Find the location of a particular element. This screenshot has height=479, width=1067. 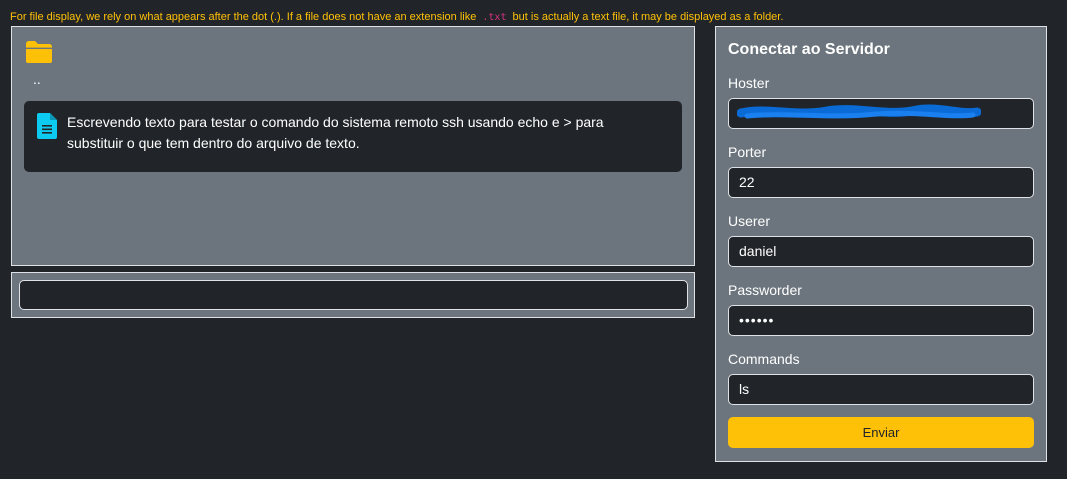

form-title: Conectar ao Servidor is located at coordinates (809, 49).